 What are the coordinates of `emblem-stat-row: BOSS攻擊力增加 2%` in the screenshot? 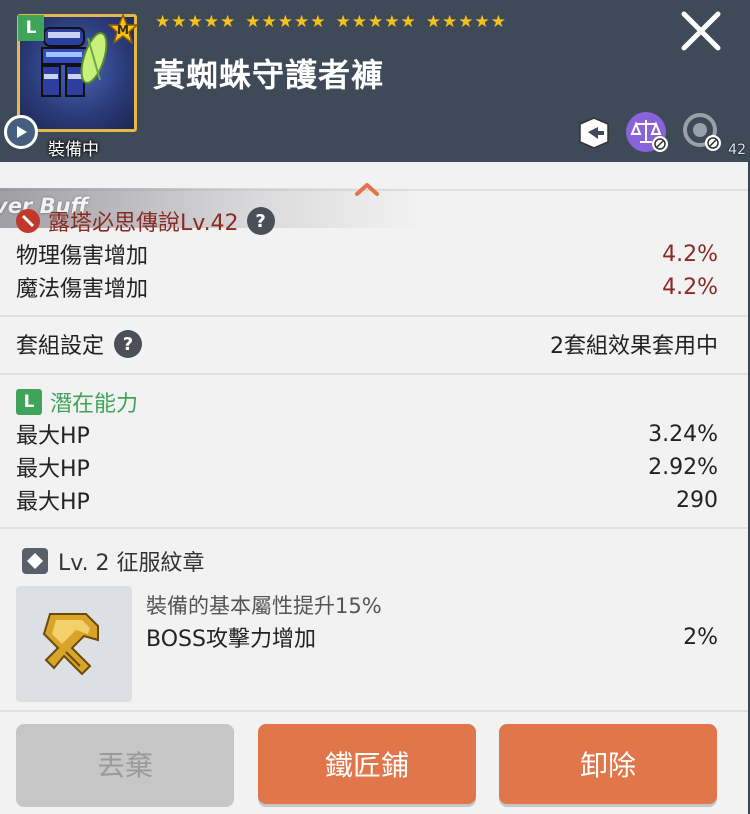 It's located at (432, 637).